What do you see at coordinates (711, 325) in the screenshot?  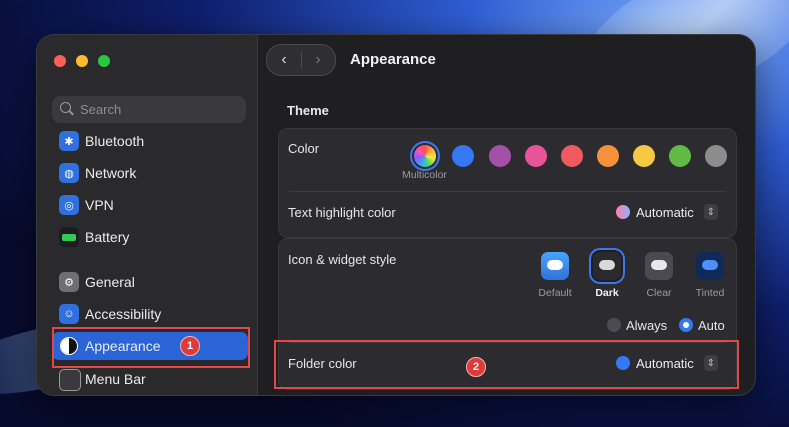 I see `mode-auto-label: Auto` at bounding box center [711, 325].